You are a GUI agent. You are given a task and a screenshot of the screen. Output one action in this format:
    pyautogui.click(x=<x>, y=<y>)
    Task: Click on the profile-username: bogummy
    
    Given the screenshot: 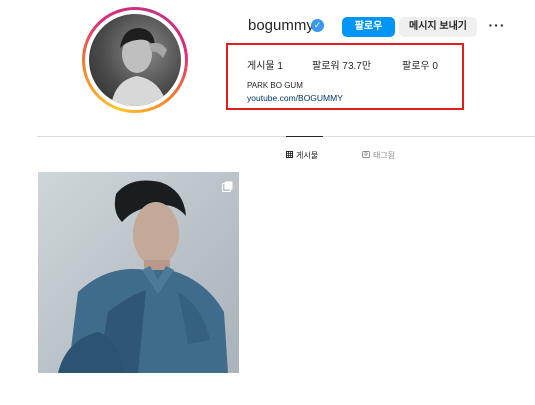 What is the action you would take?
    pyautogui.click(x=281, y=25)
    